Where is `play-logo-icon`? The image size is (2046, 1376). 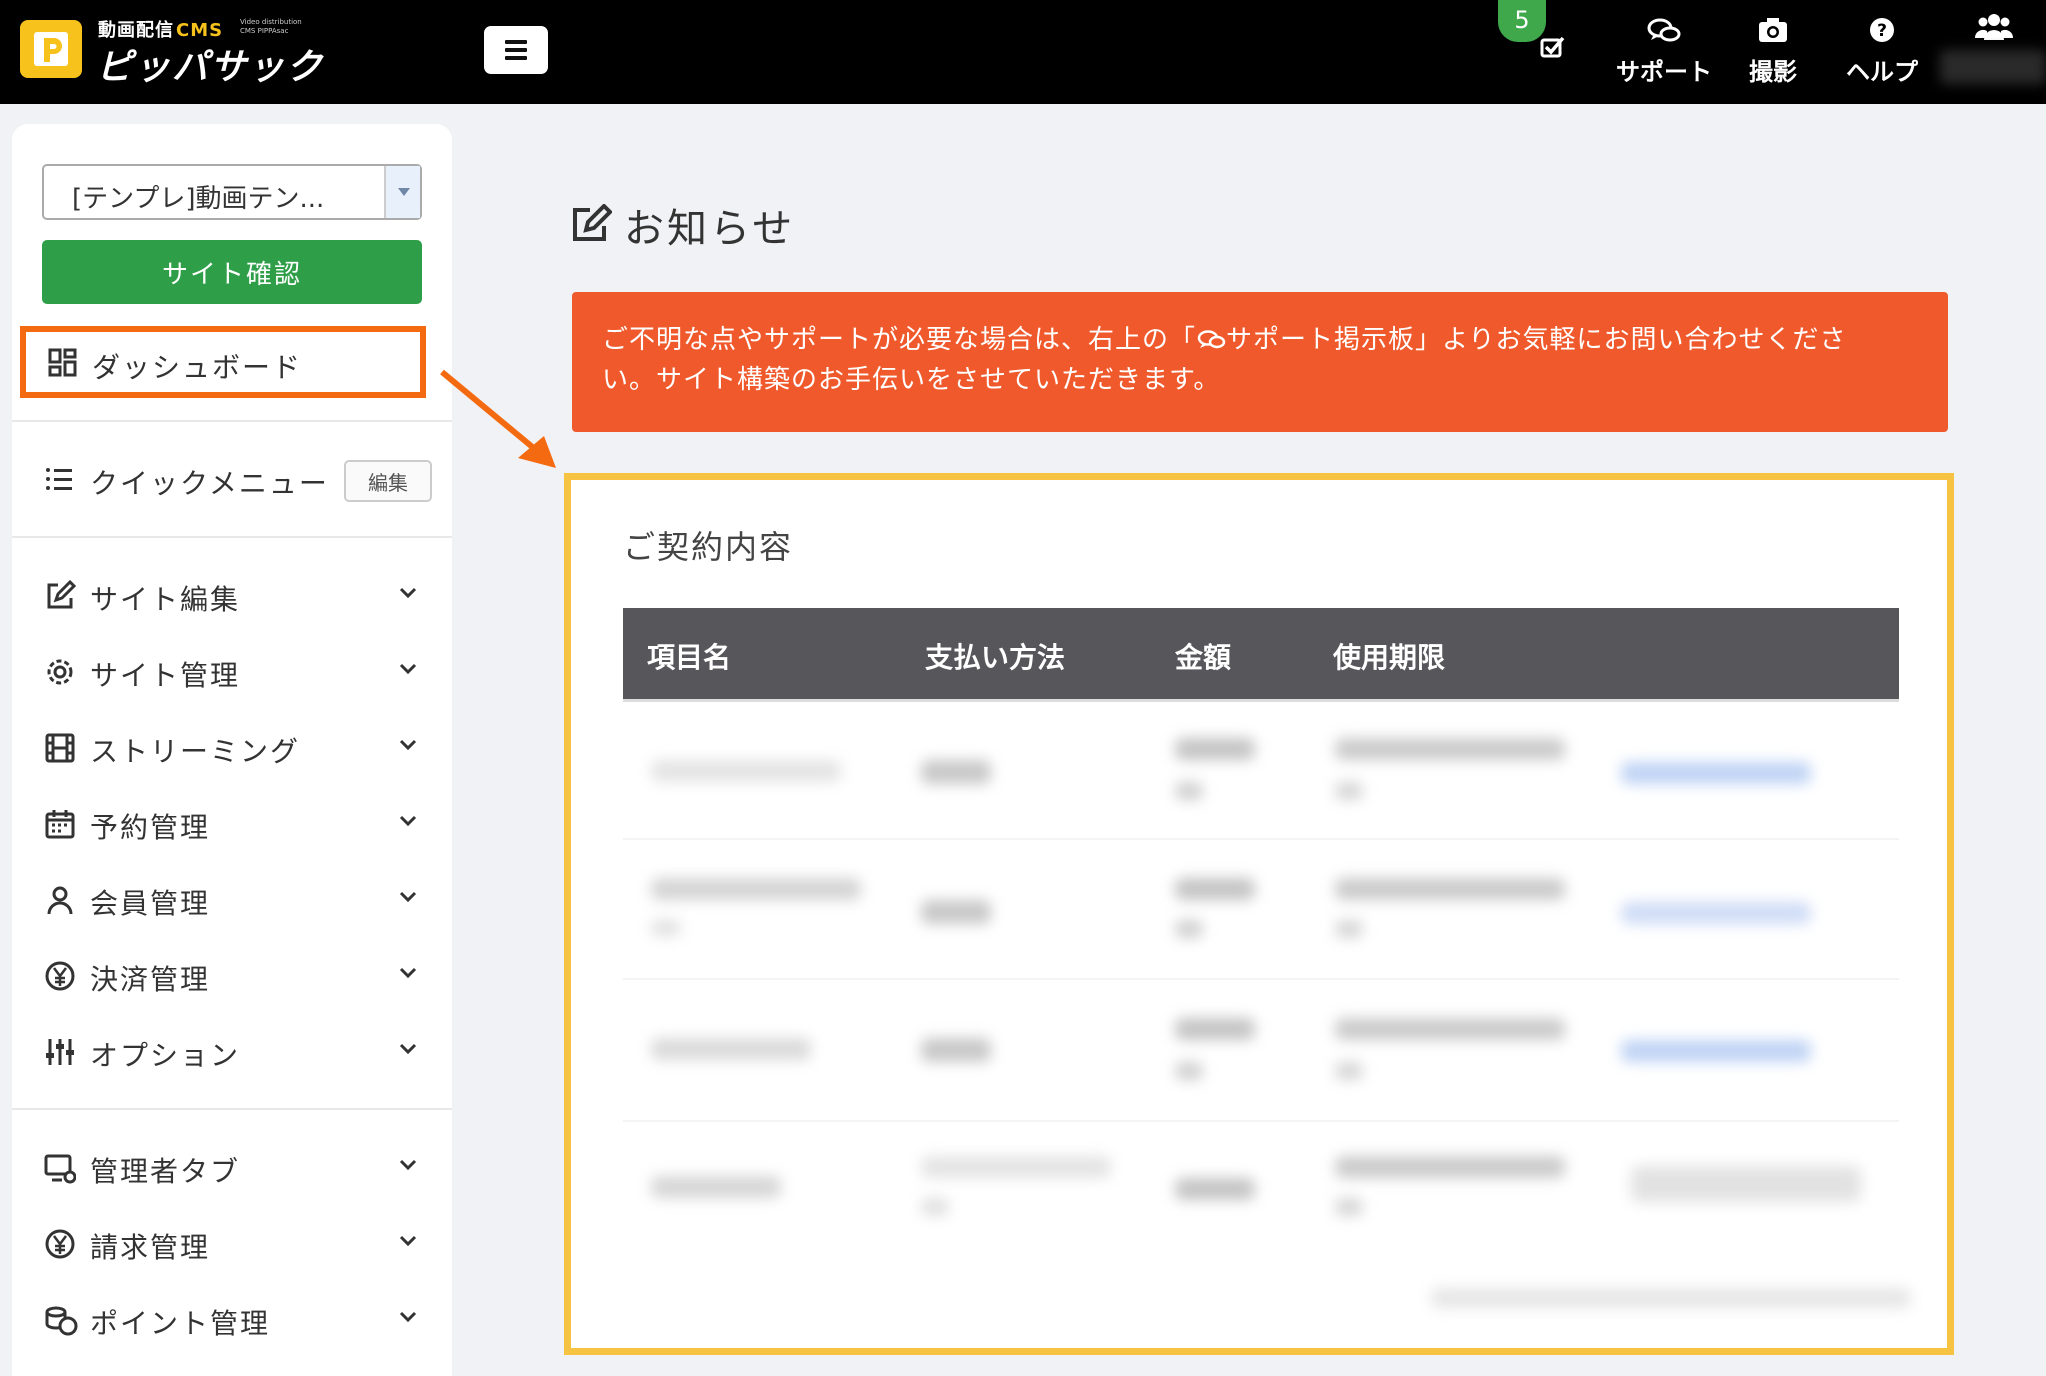 play-logo-icon is located at coordinates (51, 49).